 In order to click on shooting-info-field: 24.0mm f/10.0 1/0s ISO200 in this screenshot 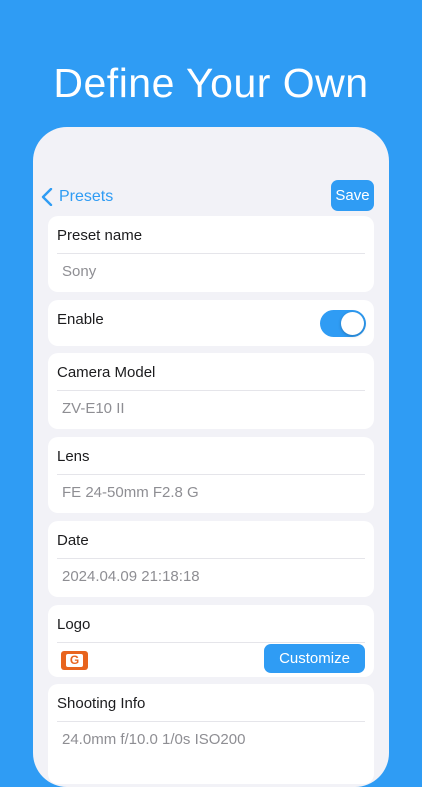, I will do `click(153, 739)`.